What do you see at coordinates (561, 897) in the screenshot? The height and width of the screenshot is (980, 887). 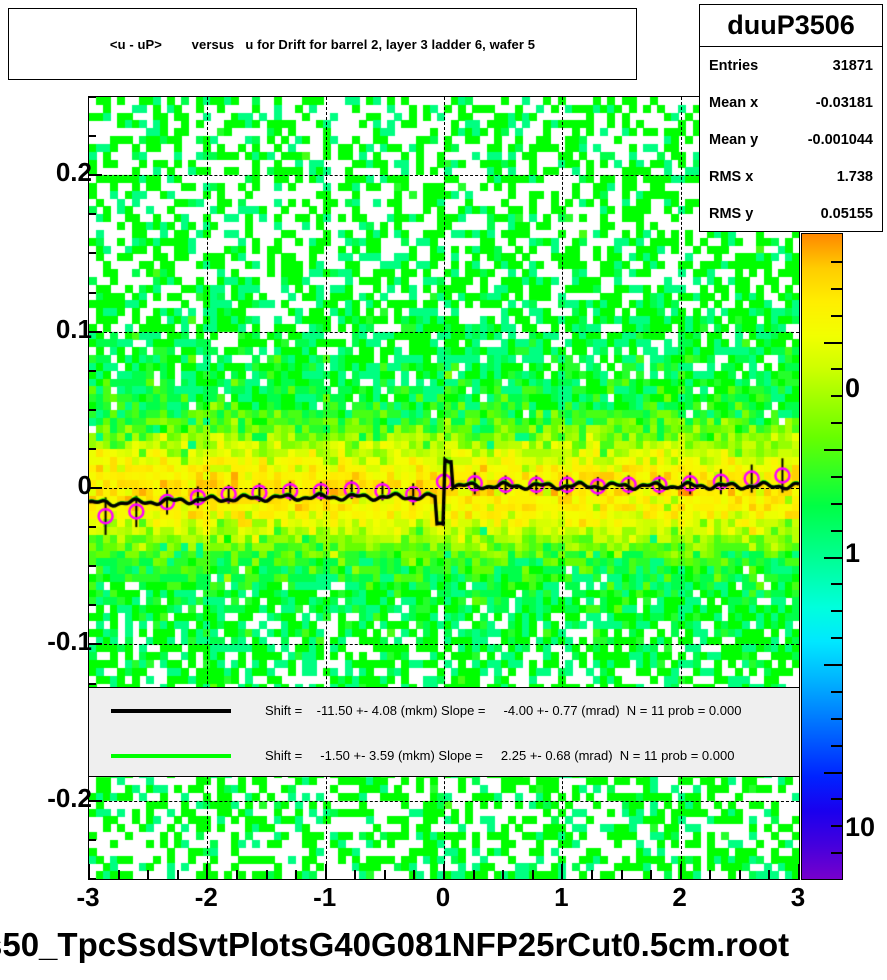 I see `x-axis-label-1: 1` at bounding box center [561, 897].